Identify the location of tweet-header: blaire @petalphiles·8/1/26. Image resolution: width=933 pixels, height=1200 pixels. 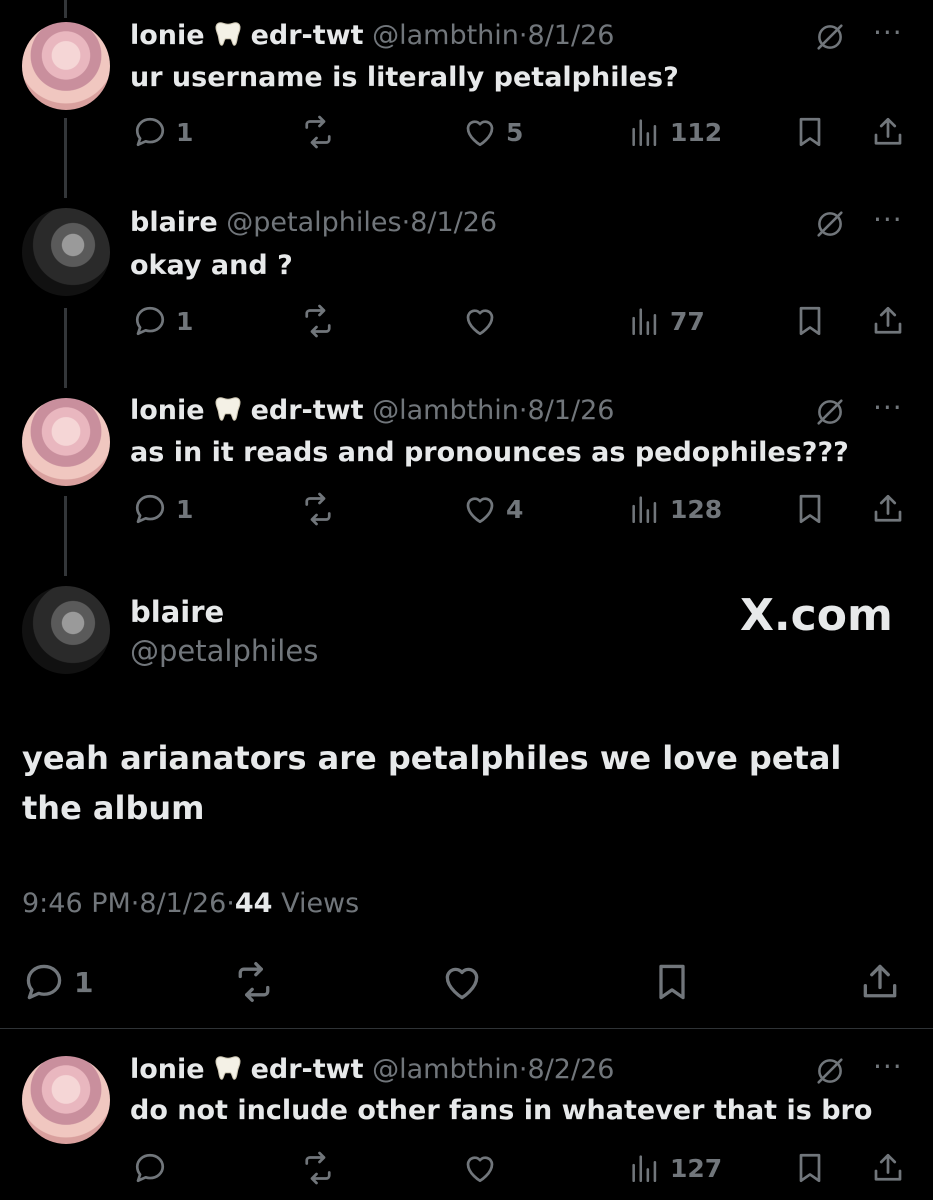
(313, 223).